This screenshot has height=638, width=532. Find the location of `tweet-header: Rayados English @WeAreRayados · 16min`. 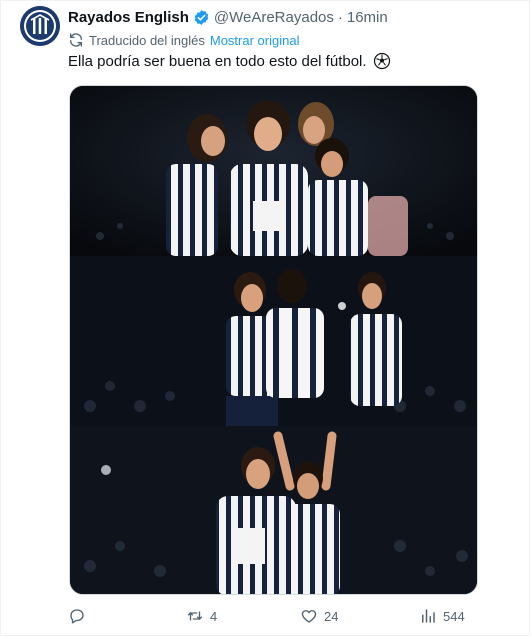

tweet-header: Rayados English @WeAreRayados · 16min is located at coordinates (228, 17).